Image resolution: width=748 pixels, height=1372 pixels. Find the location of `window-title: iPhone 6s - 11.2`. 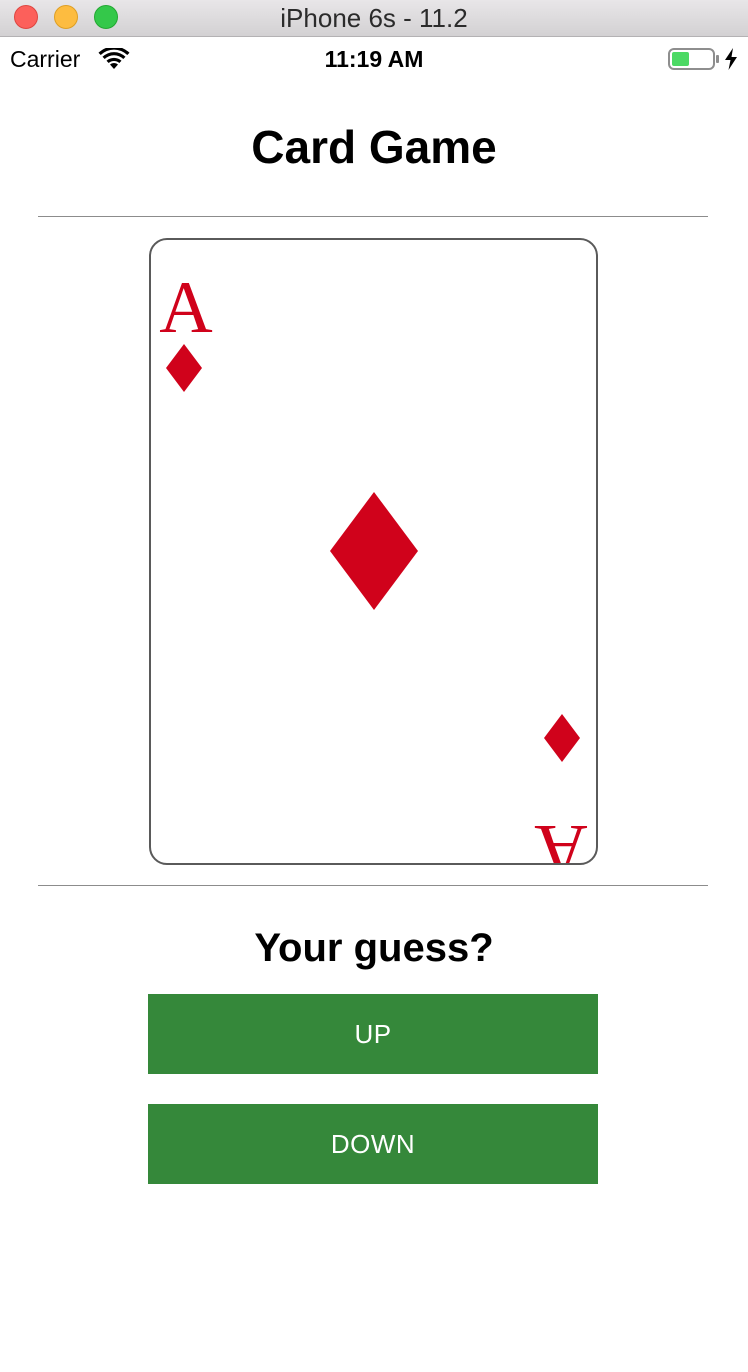

window-title: iPhone 6s - 11.2 is located at coordinates (374, 18).